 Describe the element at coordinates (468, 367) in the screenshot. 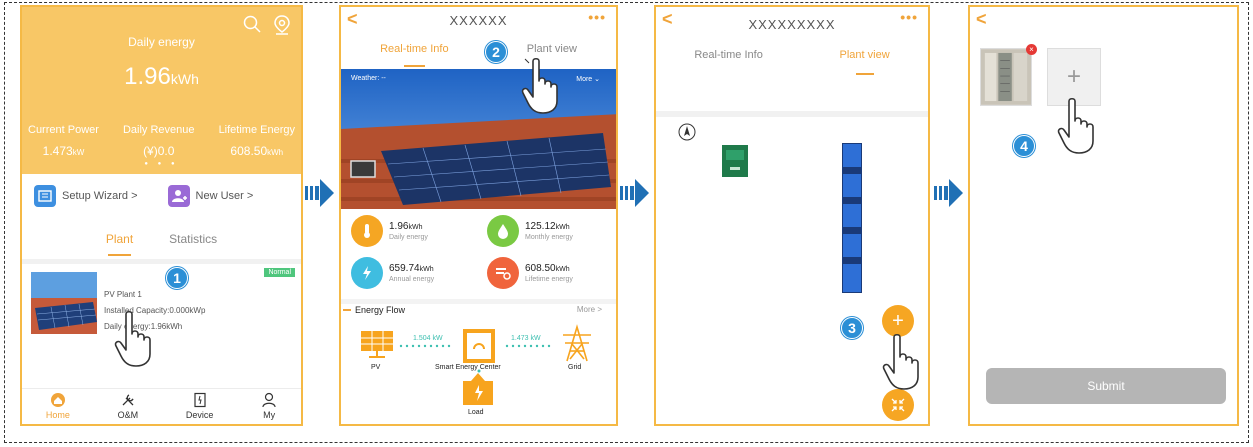

I see `energy-center-label: Smart Energy Center` at that location.